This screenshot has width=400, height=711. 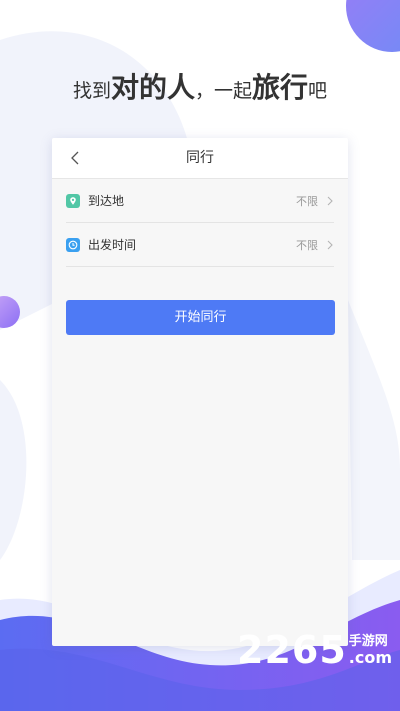 I want to click on row-destination: 到达地 不限, so click(x=200, y=201).